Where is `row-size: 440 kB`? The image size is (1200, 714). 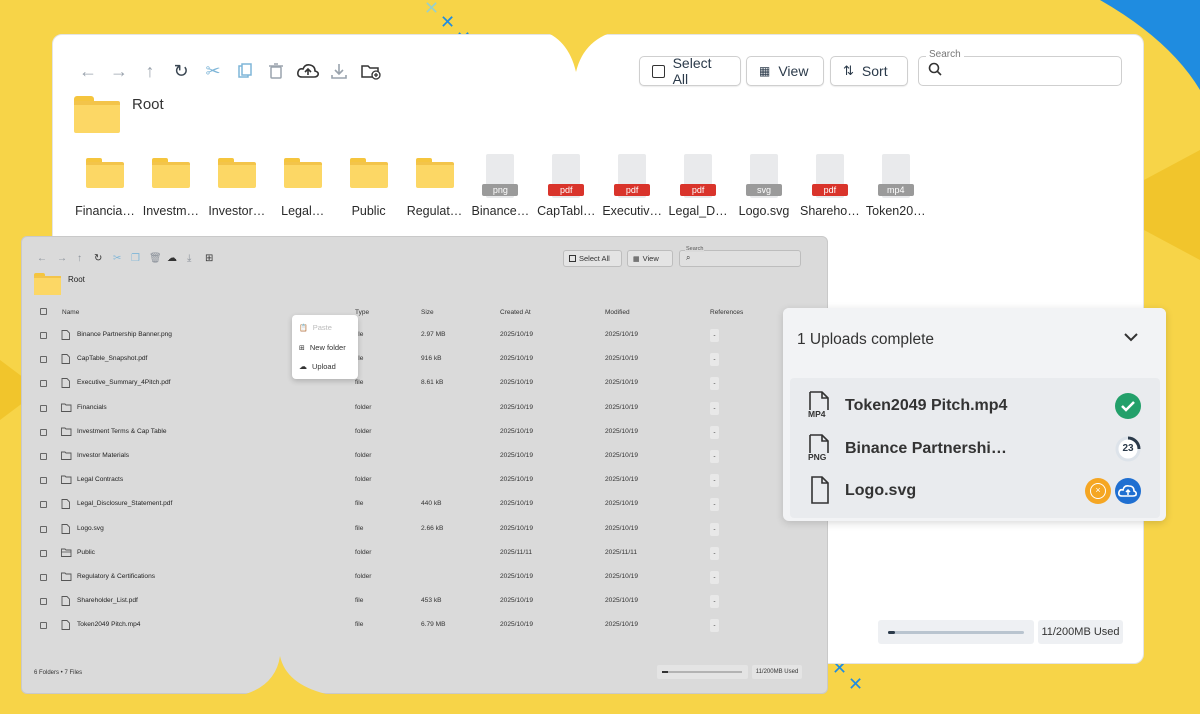 row-size: 440 kB is located at coordinates (431, 504).